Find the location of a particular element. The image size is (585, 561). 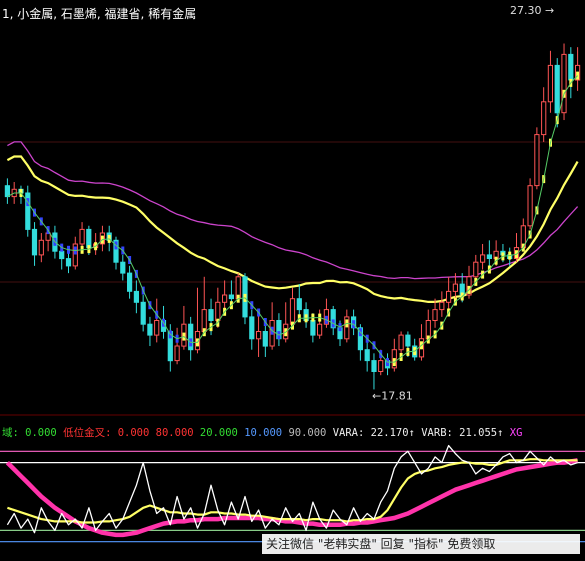

indicator-header-item: 90.000 is located at coordinates (310, 433).